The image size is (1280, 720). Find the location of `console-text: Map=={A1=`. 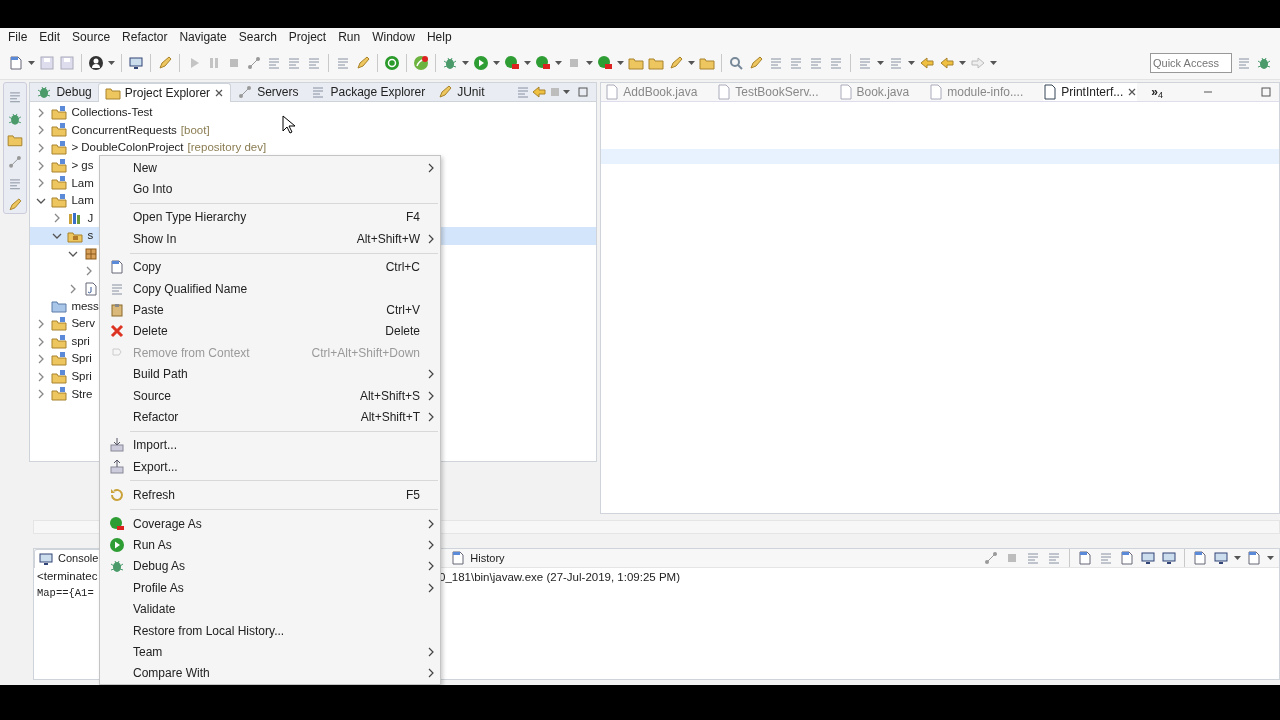

console-text: Map=={A1= is located at coordinates (65, 593).